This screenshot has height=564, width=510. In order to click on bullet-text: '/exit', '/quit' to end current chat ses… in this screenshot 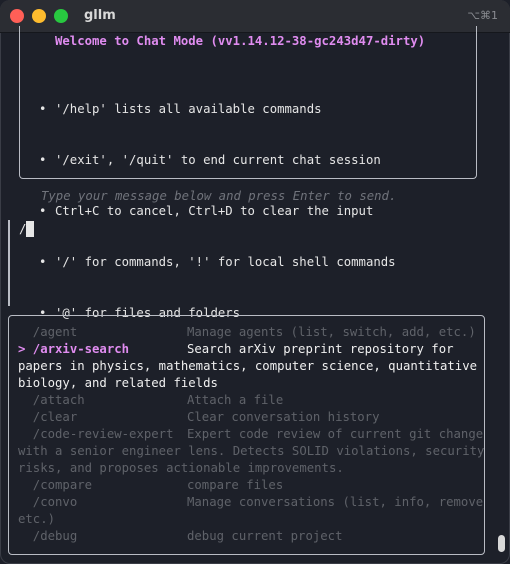, I will do `click(218, 160)`.